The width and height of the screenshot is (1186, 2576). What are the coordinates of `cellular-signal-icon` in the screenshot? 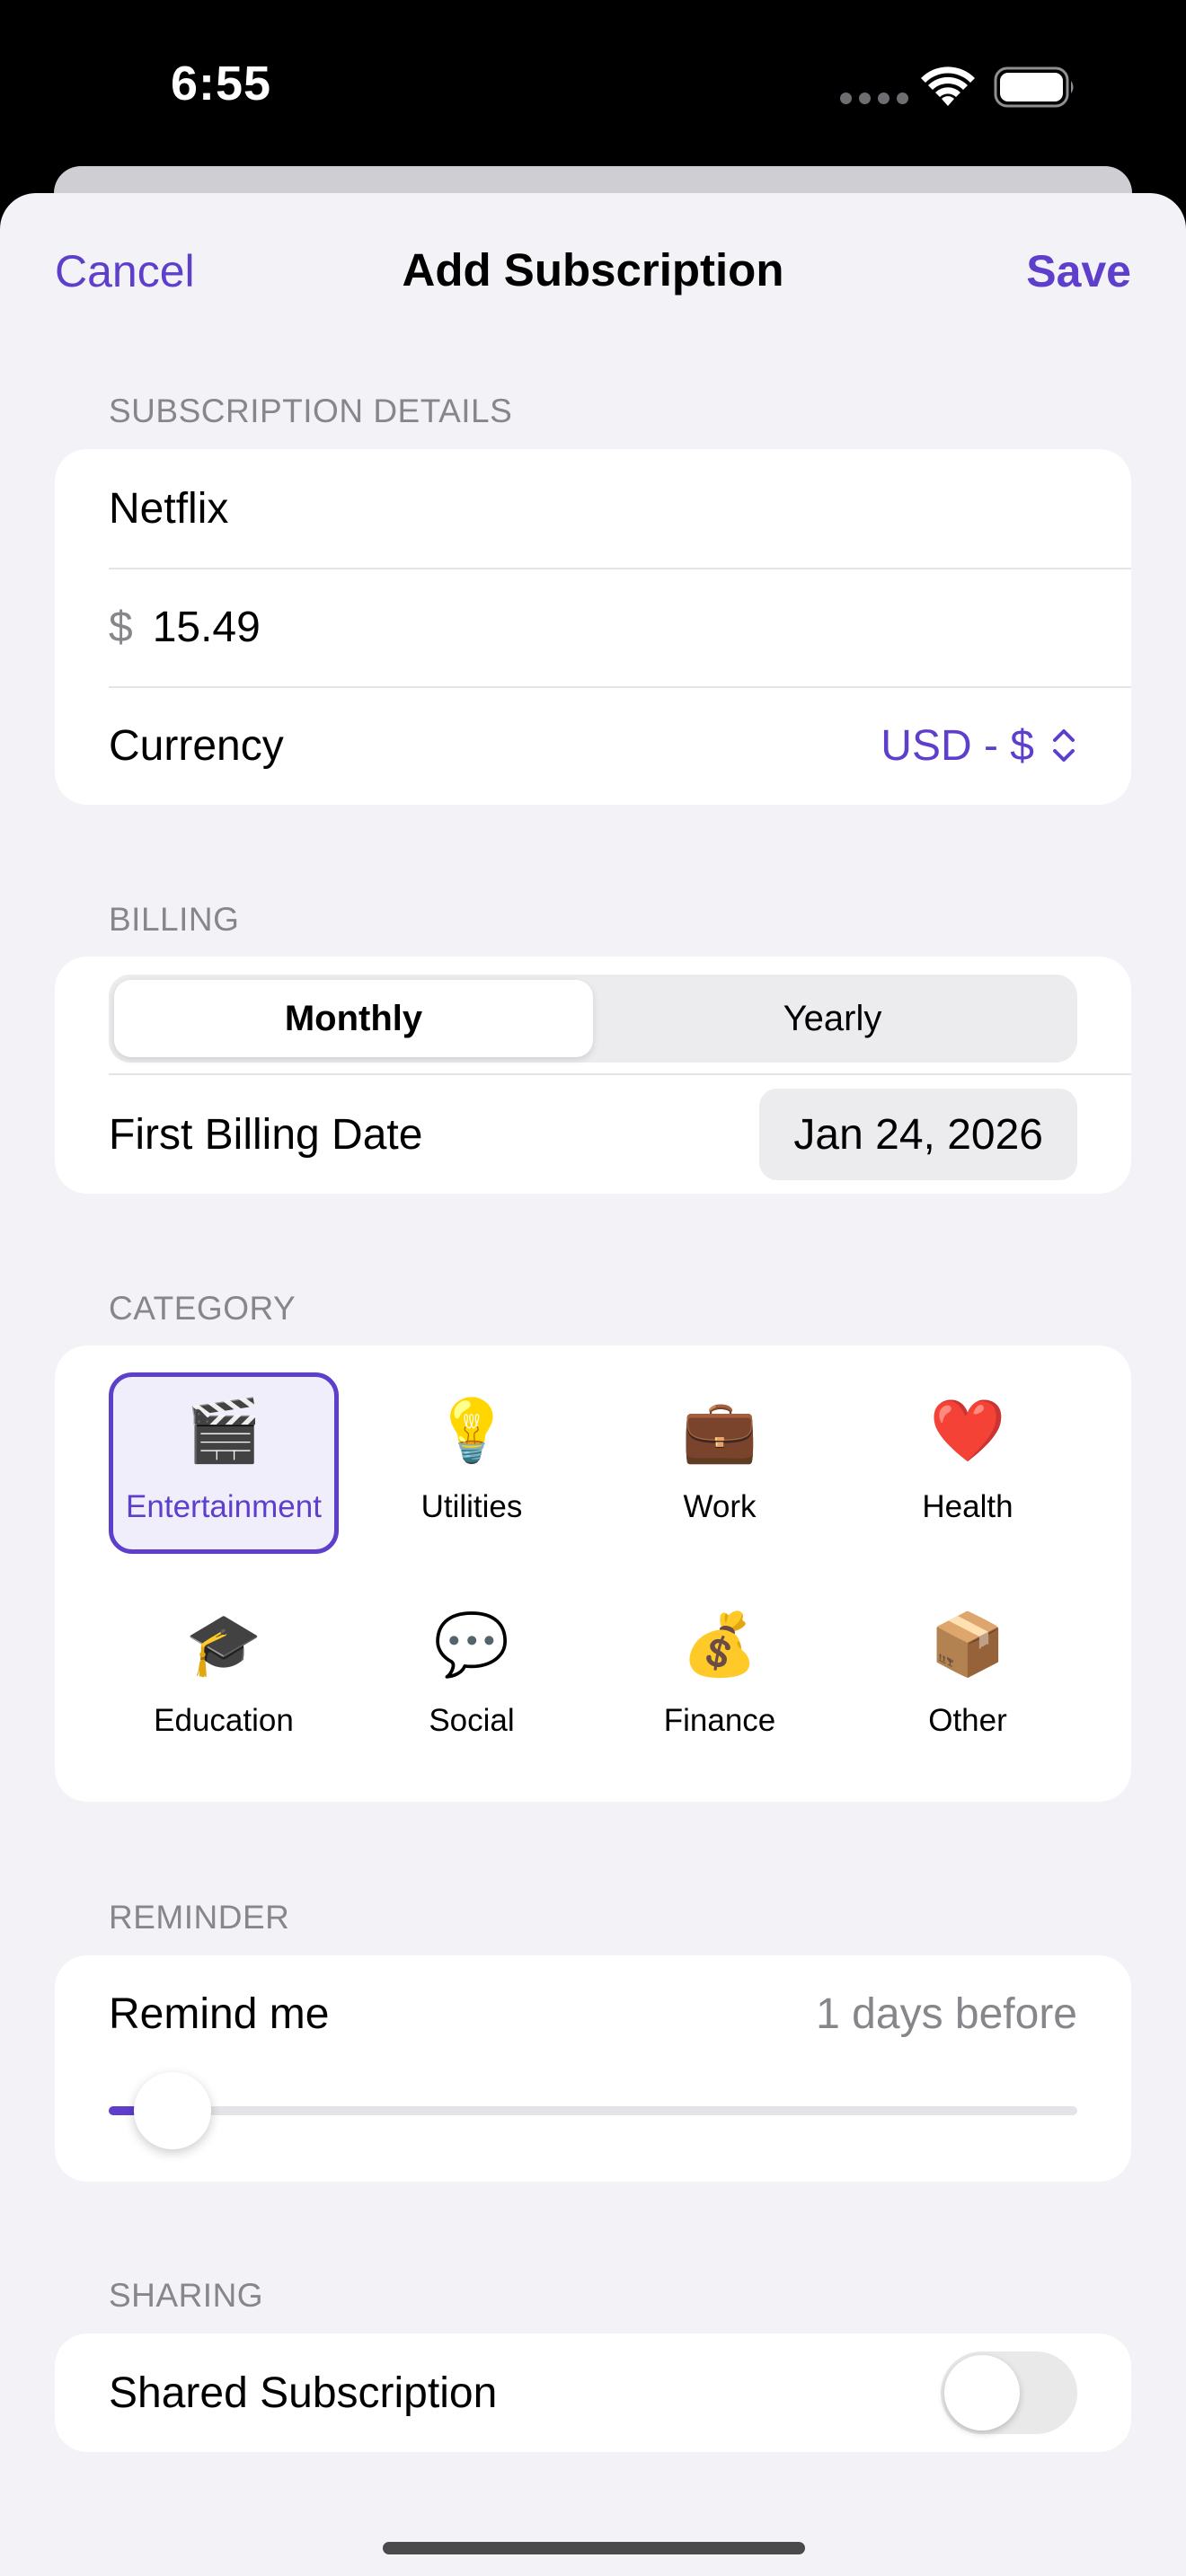 It's located at (874, 98).